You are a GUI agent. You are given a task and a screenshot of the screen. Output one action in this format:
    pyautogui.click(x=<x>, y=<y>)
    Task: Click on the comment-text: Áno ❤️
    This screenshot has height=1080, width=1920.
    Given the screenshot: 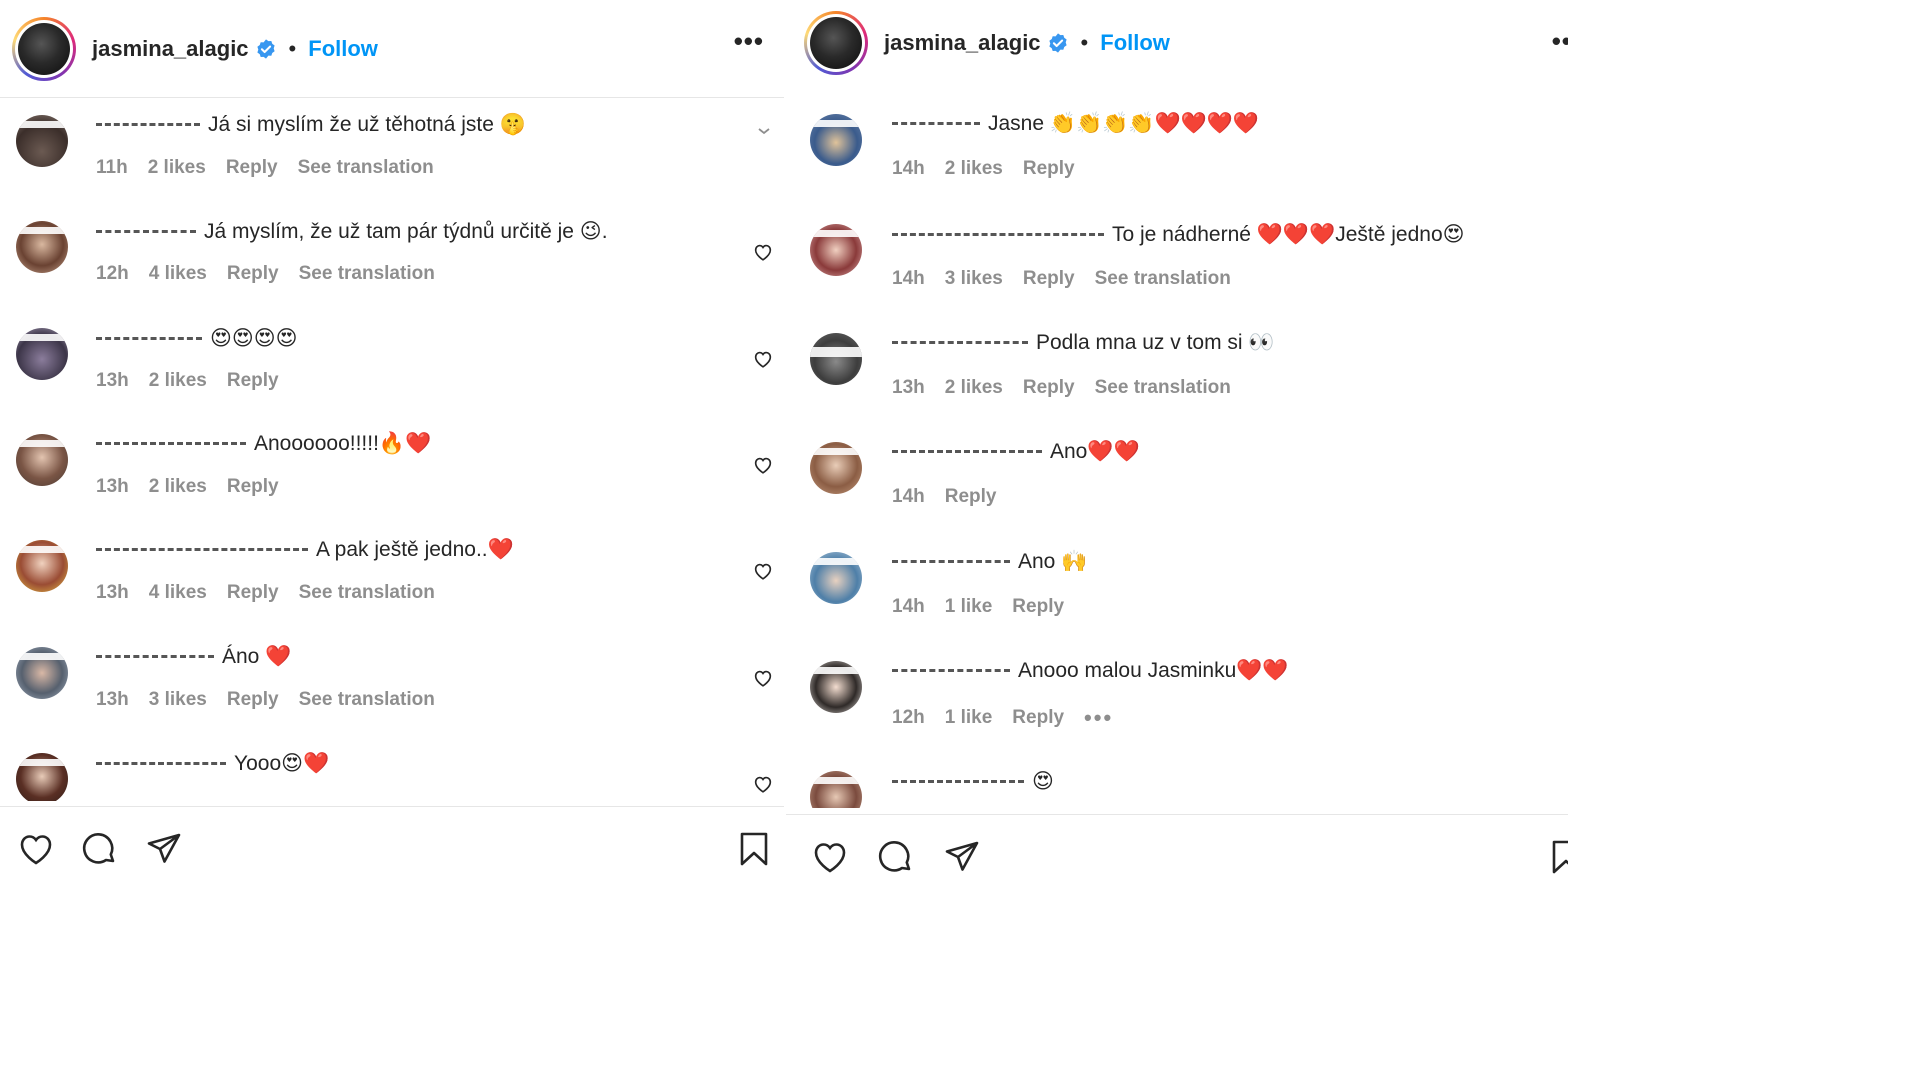 What is the action you would take?
    pyautogui.click(x=257, y=656)
    